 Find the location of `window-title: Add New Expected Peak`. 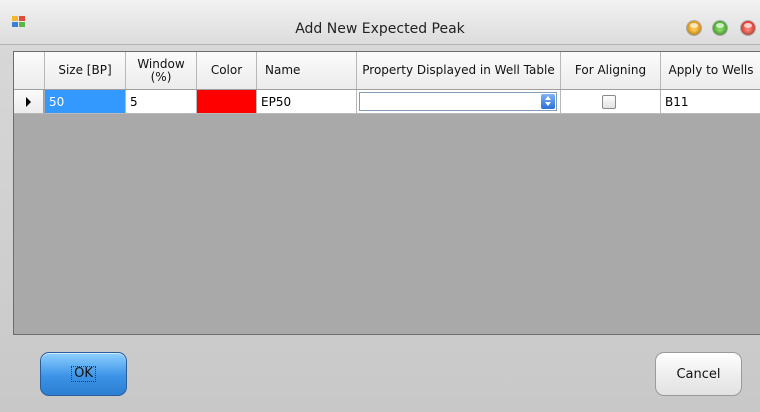

window-title: Add New Expected Peak is located at coordinates (380, 29).